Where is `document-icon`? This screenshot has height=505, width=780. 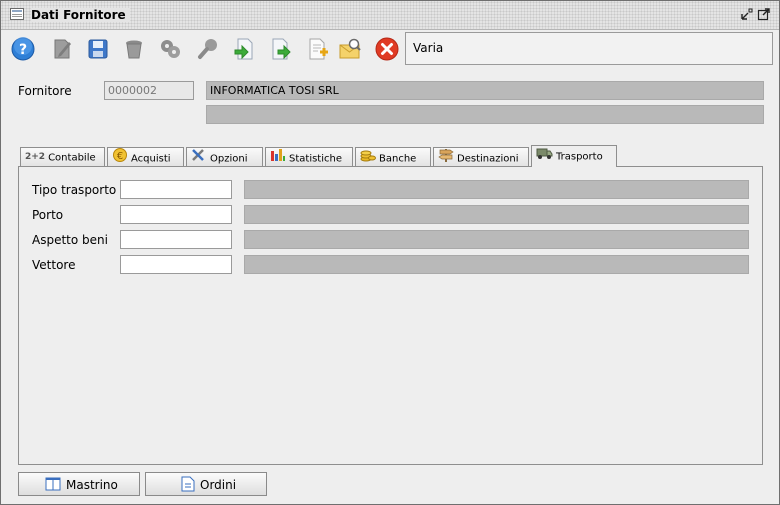 document-icon is located at coordinates (188, 485).